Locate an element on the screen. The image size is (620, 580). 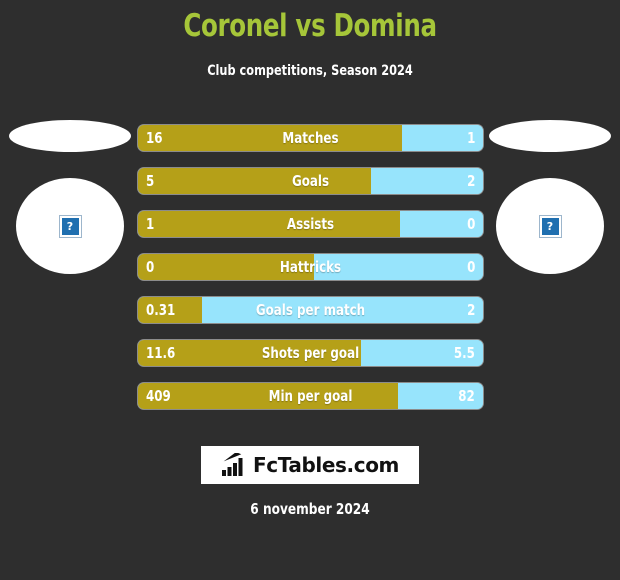
stat-row-assists: 1 Assists 0 is located at coordinates (310, 224).